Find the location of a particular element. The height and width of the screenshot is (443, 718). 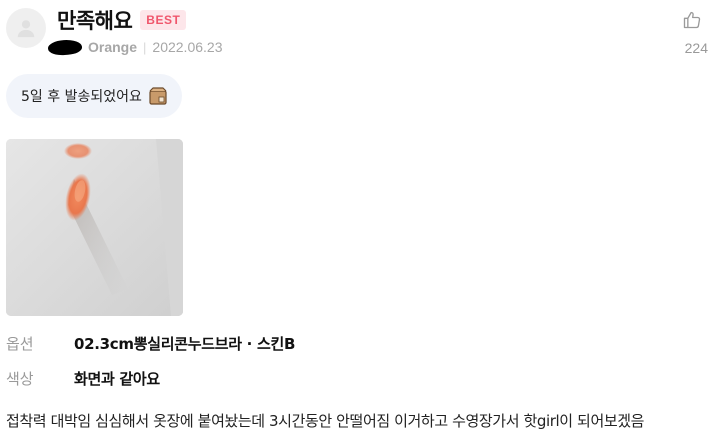

option-row-option: 옵션 02.3cm뽕실리콘누드브라 · 스킨B is located at coordinates (150, 343).